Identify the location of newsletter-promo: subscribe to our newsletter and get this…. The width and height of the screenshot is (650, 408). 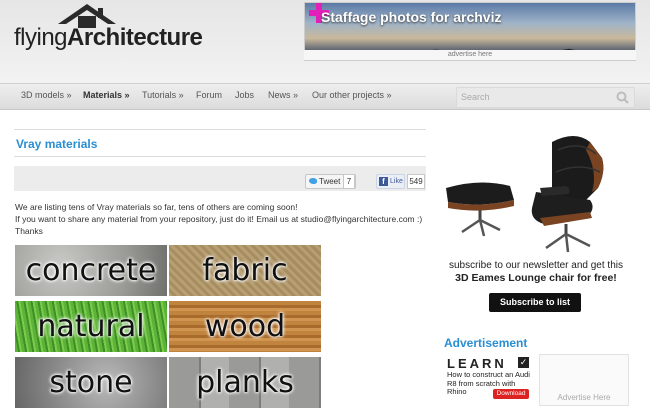
(536, 272).